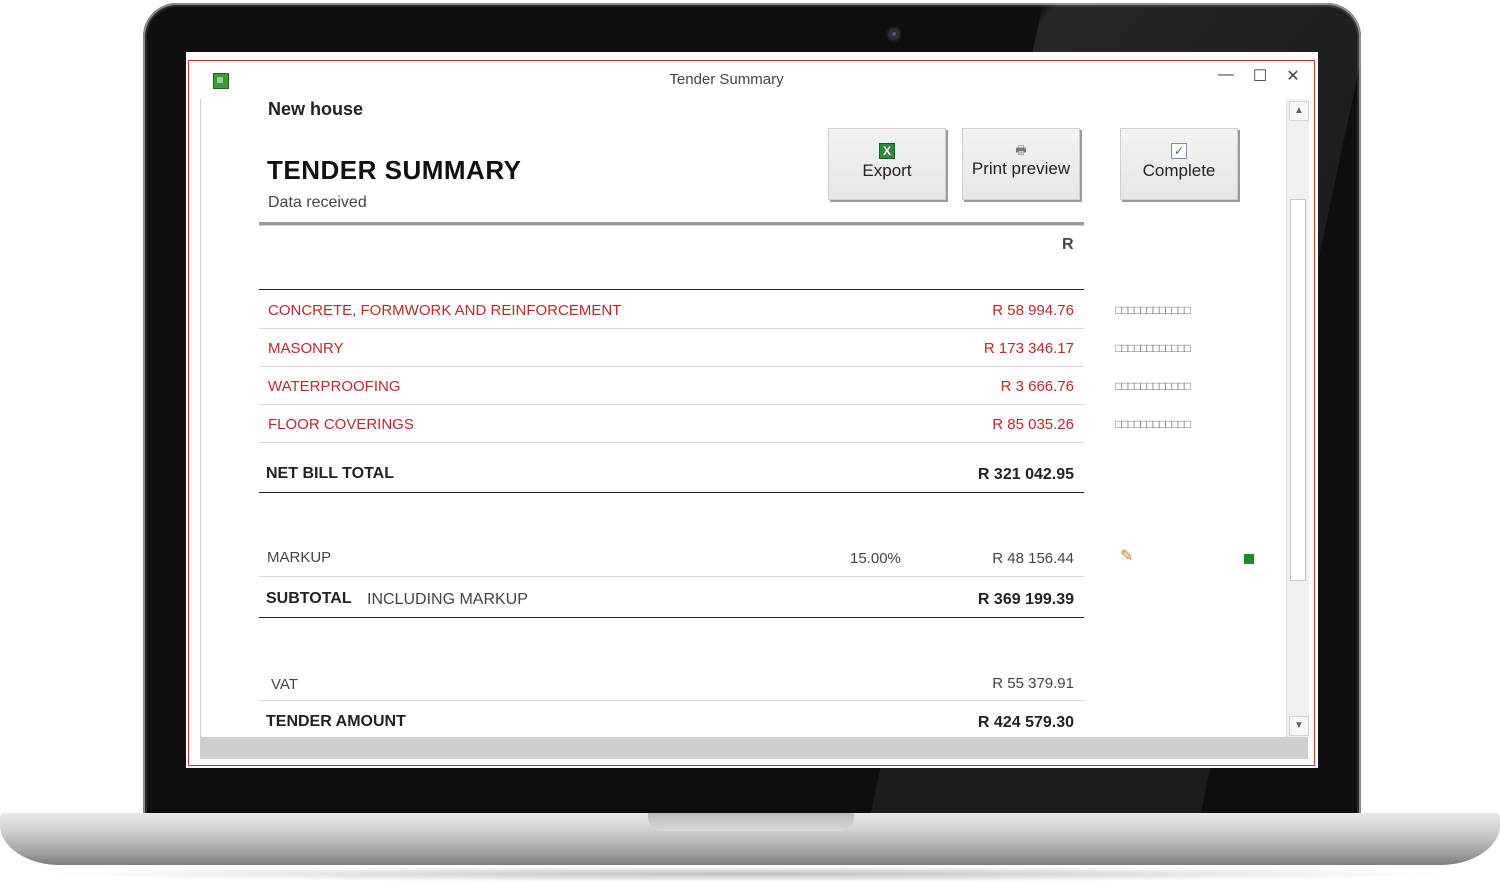  What do you see at coordinates (336, 721) in the screenshot?
I see `tender-amount-label: TENDER AMOUNT` at bounding box center [336, 721].